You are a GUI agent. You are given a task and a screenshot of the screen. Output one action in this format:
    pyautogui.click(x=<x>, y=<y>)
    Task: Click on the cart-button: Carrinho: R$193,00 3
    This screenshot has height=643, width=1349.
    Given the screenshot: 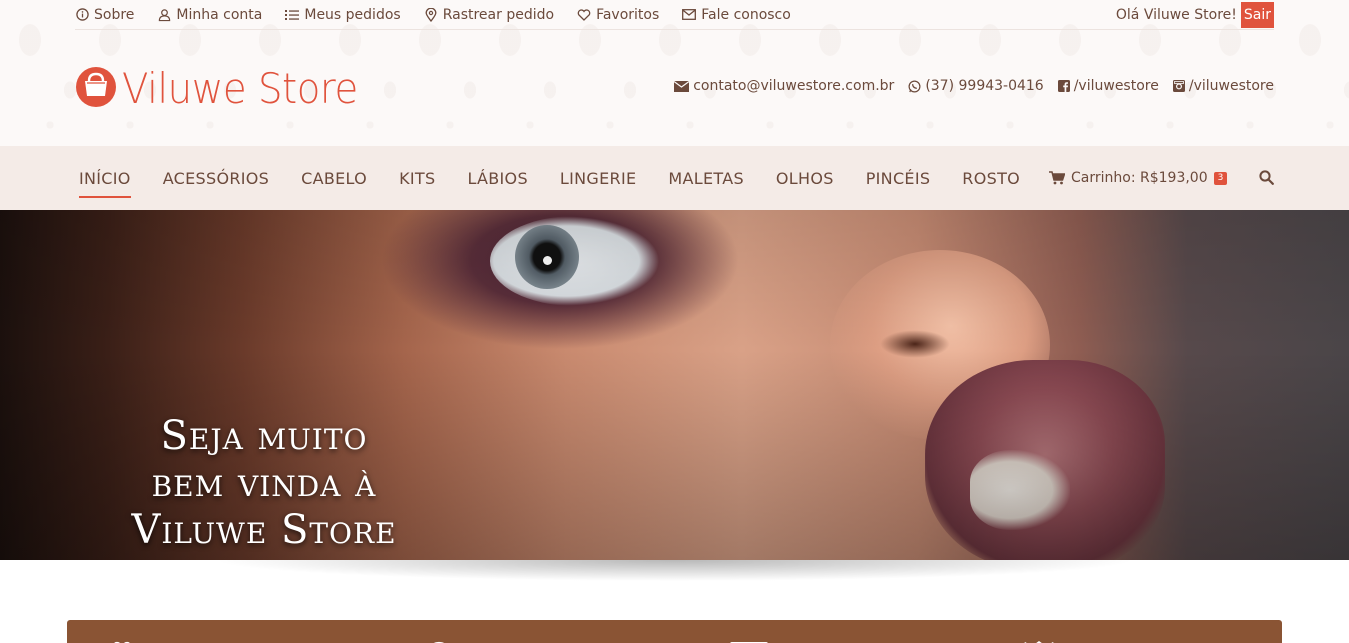 What is the action you would take?
    pyautogui.click(x=1138, y=178)
    